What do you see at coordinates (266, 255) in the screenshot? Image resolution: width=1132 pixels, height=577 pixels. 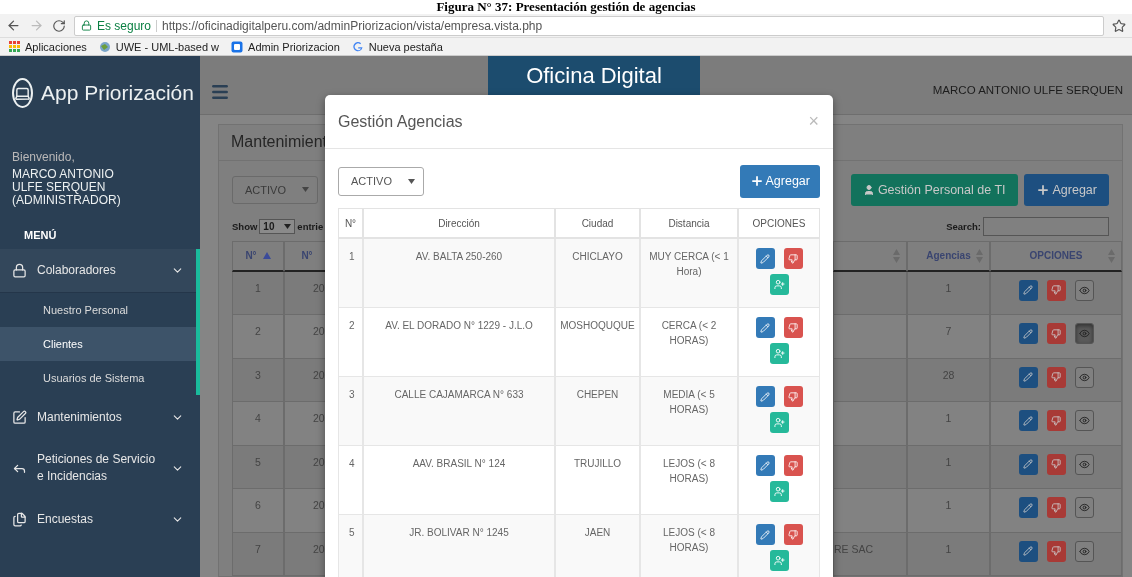 I see `sort-ascending-icon` at bounding box center [266, 255].